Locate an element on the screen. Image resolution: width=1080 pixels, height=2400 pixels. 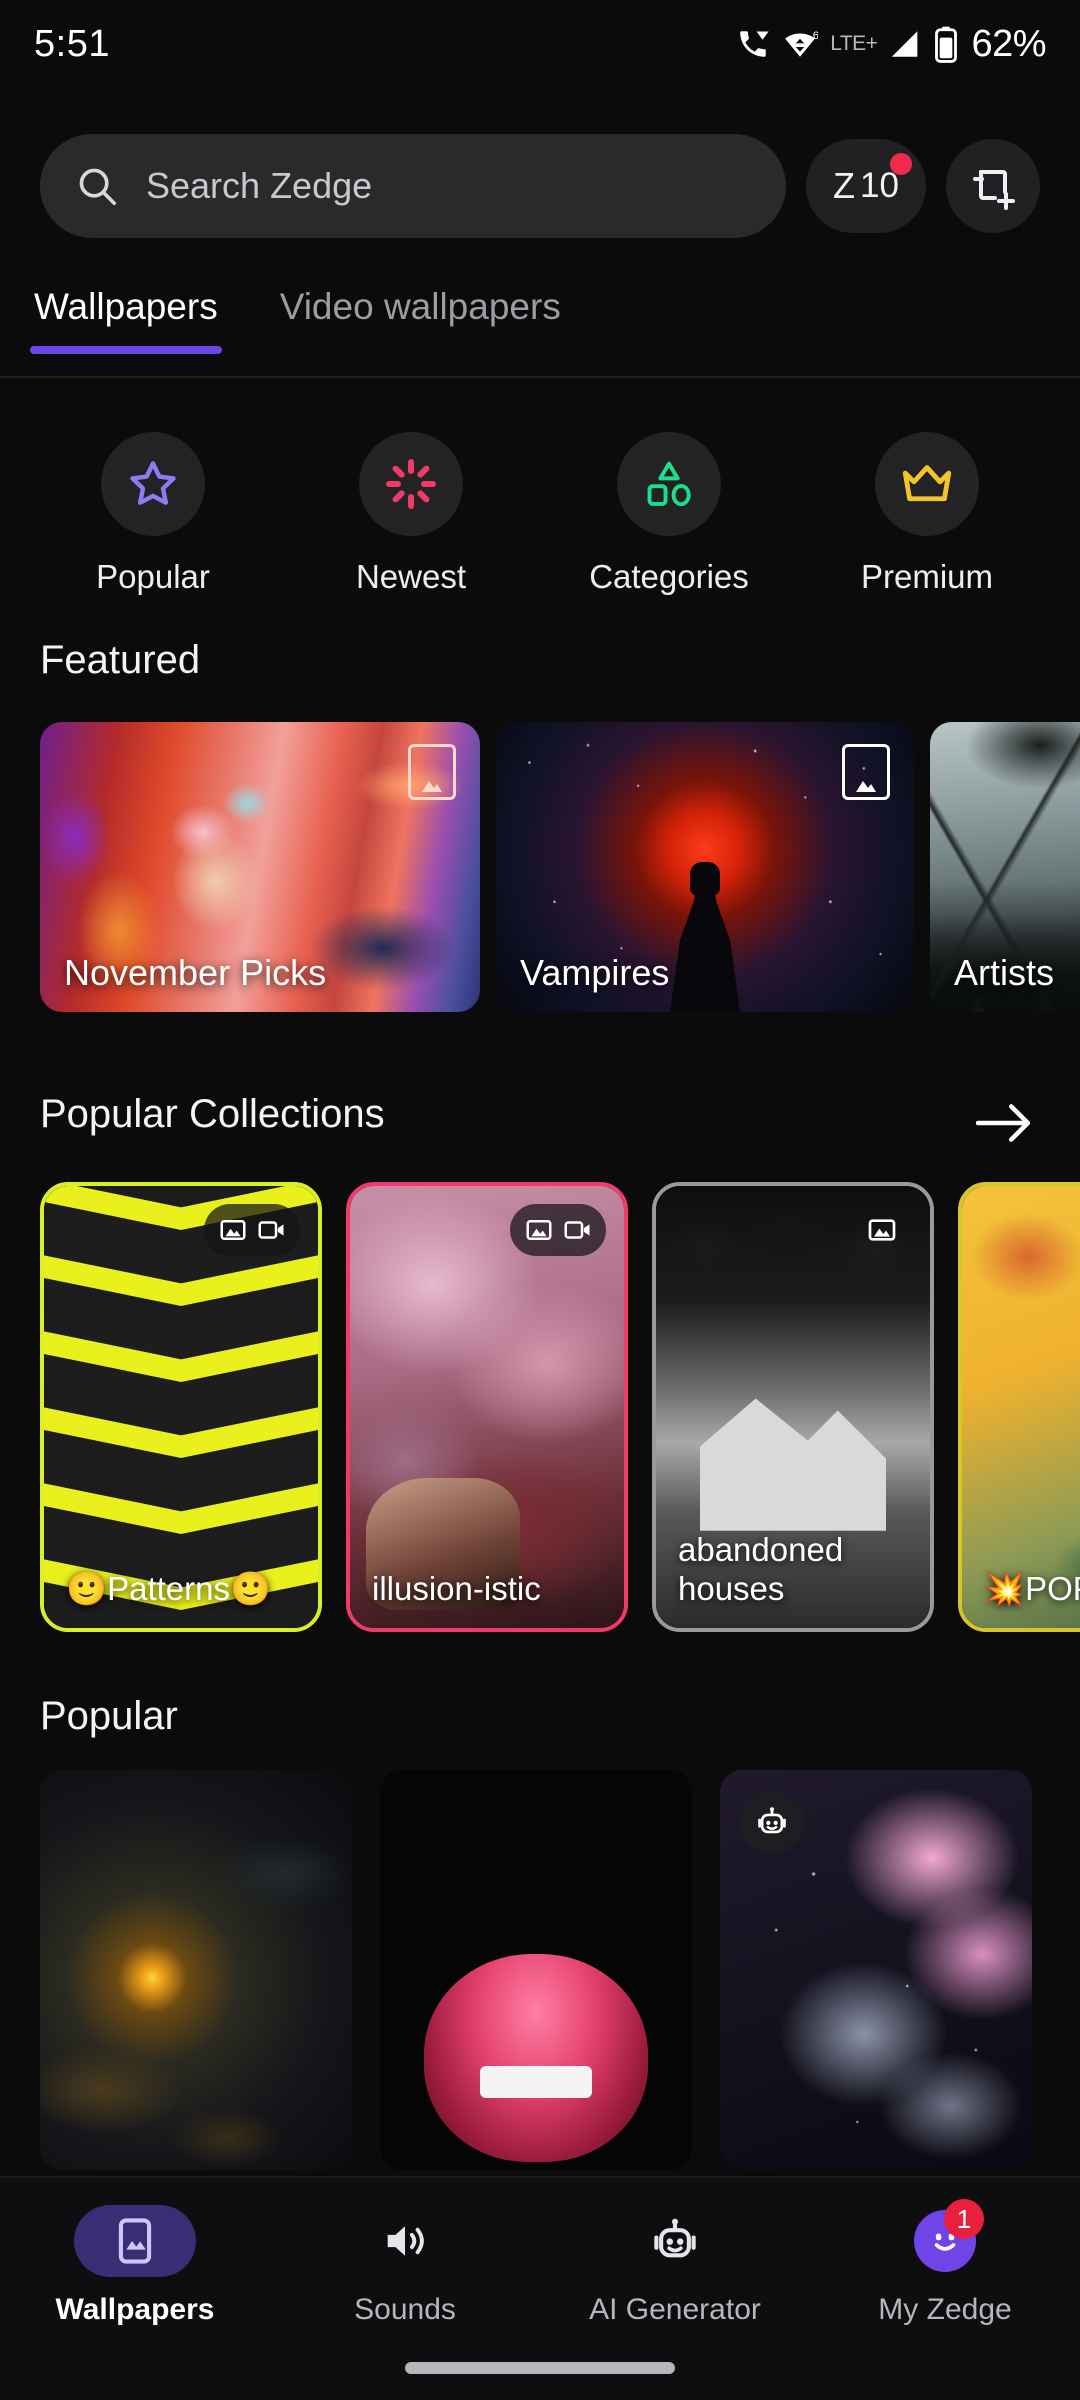
credits-symbol: Z is located at coordinates (844, 185).